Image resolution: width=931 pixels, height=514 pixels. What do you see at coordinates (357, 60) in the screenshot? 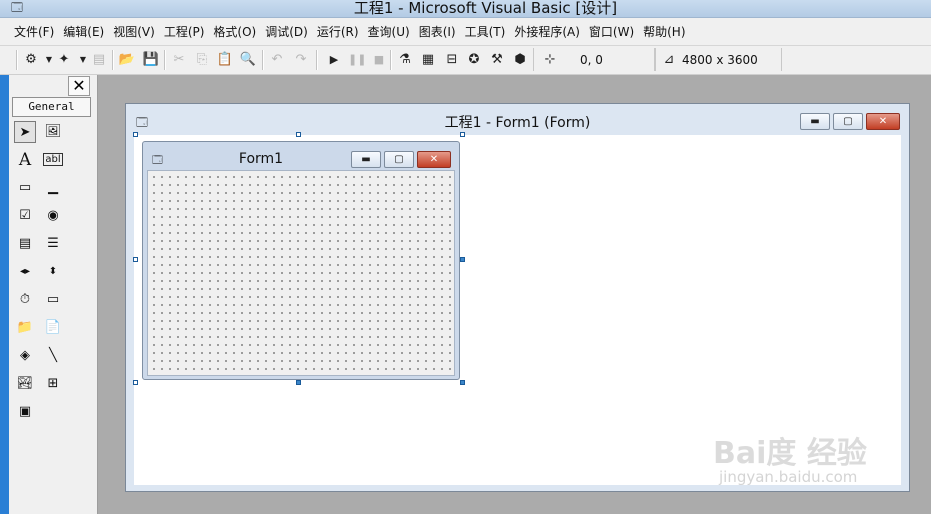
I see `pause-icon: ❚❚` at bounding box center [357, 60].